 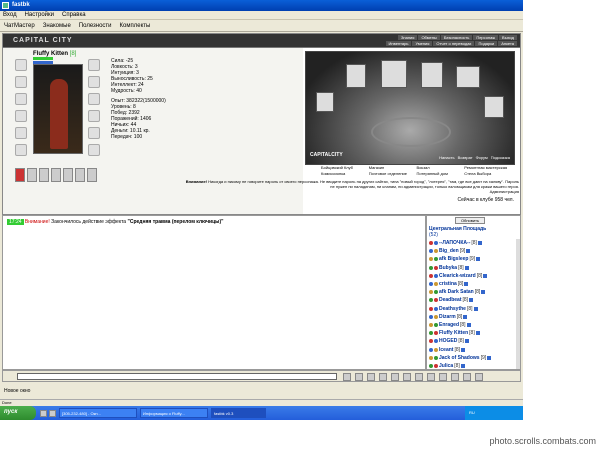 I want to click on nav-exit: Выход, so click(x=508, y=37).